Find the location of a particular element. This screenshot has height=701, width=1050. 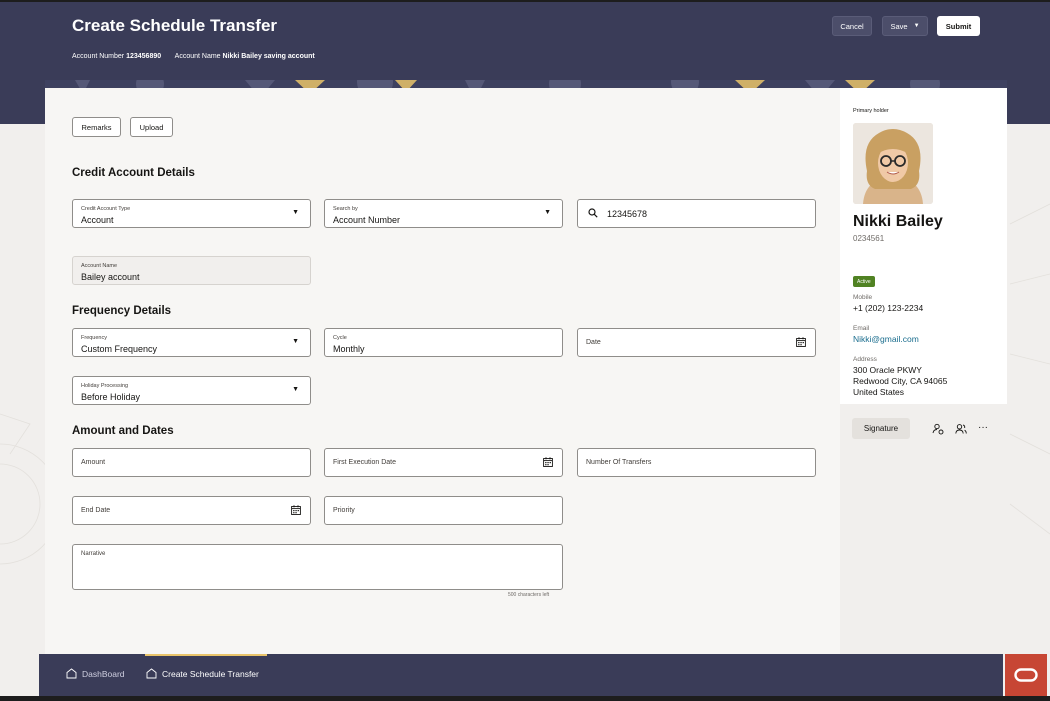

page-title: Create Schedule Transfer is located at coordinates (175, 25).